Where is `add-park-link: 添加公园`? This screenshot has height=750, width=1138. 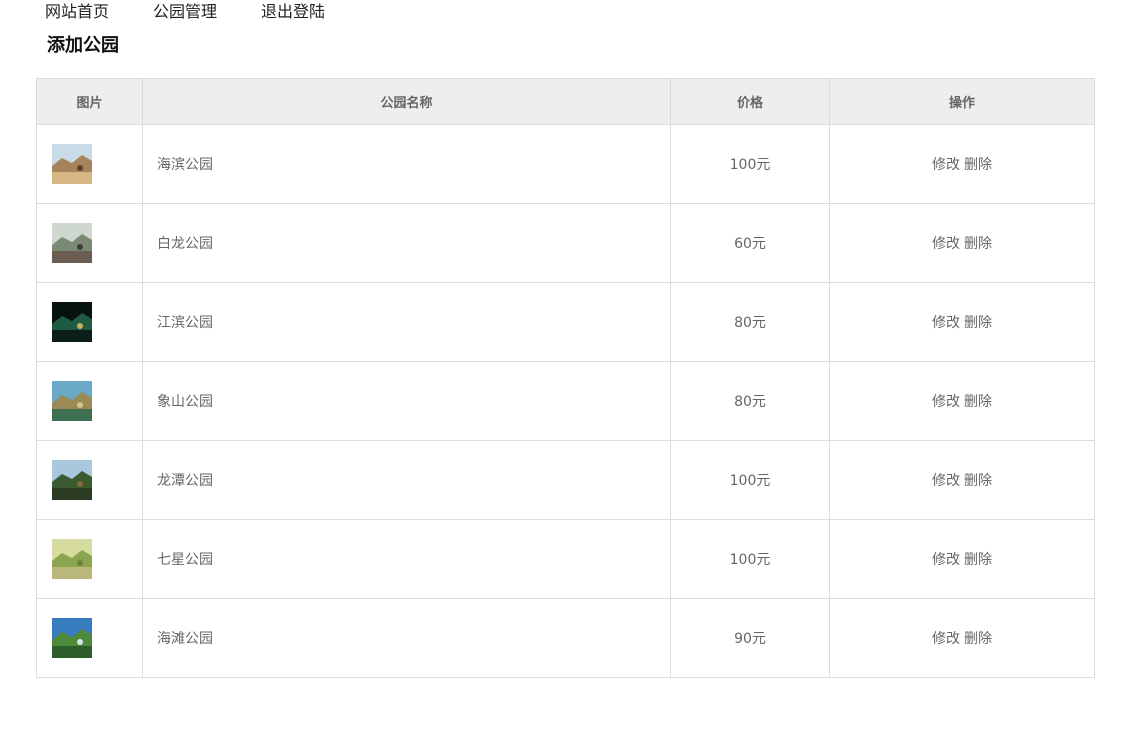
add-park-link: 添加公园 is located at coordinates (83, 46).